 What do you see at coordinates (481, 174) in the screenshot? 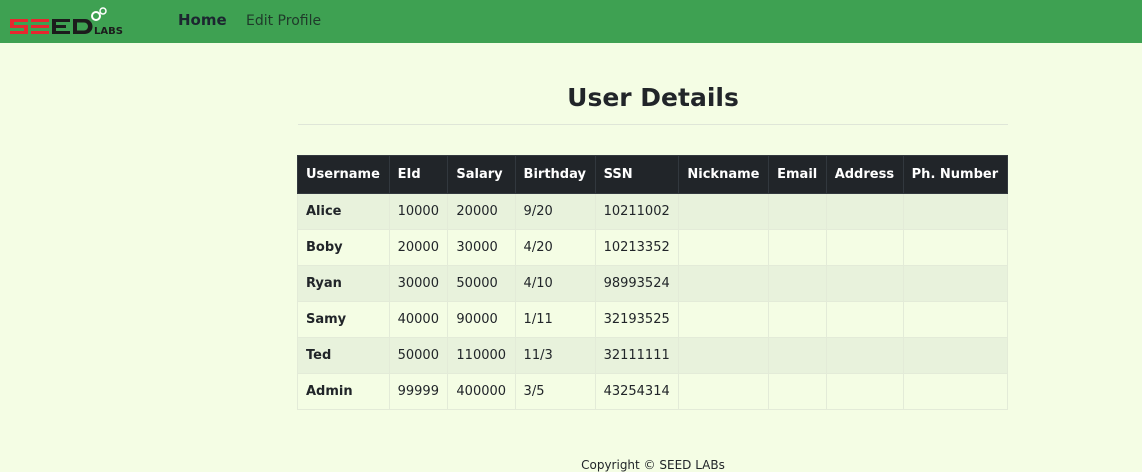
I see `header-salary: Salary` at bounding box center [481, 174].